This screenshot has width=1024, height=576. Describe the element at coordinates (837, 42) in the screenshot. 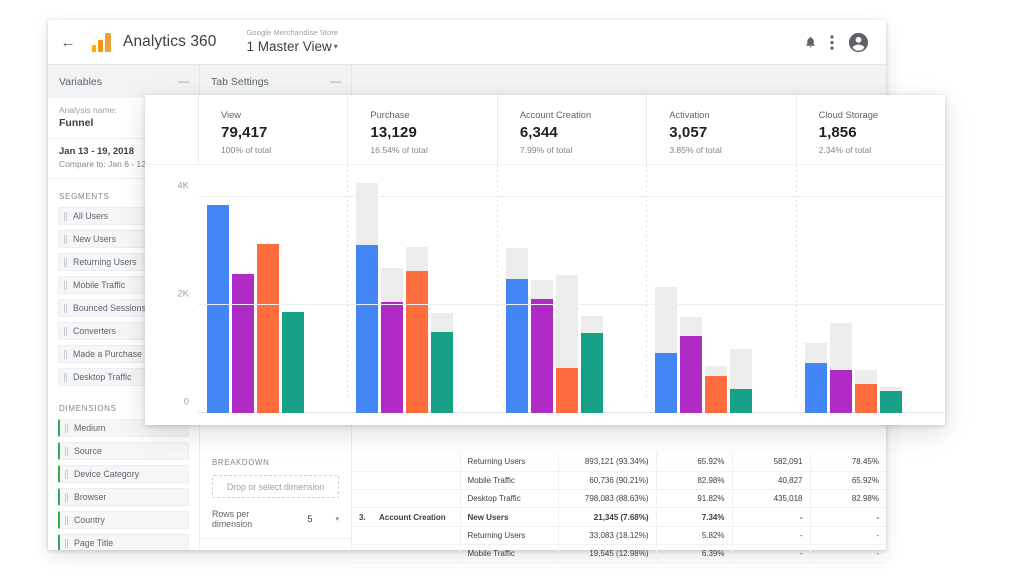

I see `top-bar-actions` at that location.